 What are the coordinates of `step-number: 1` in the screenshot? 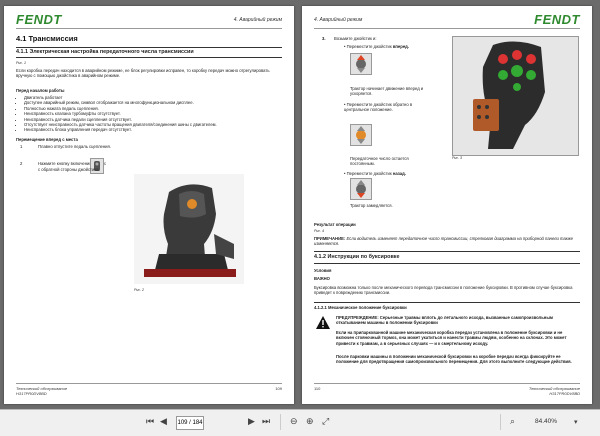 It's located at (21, 146).